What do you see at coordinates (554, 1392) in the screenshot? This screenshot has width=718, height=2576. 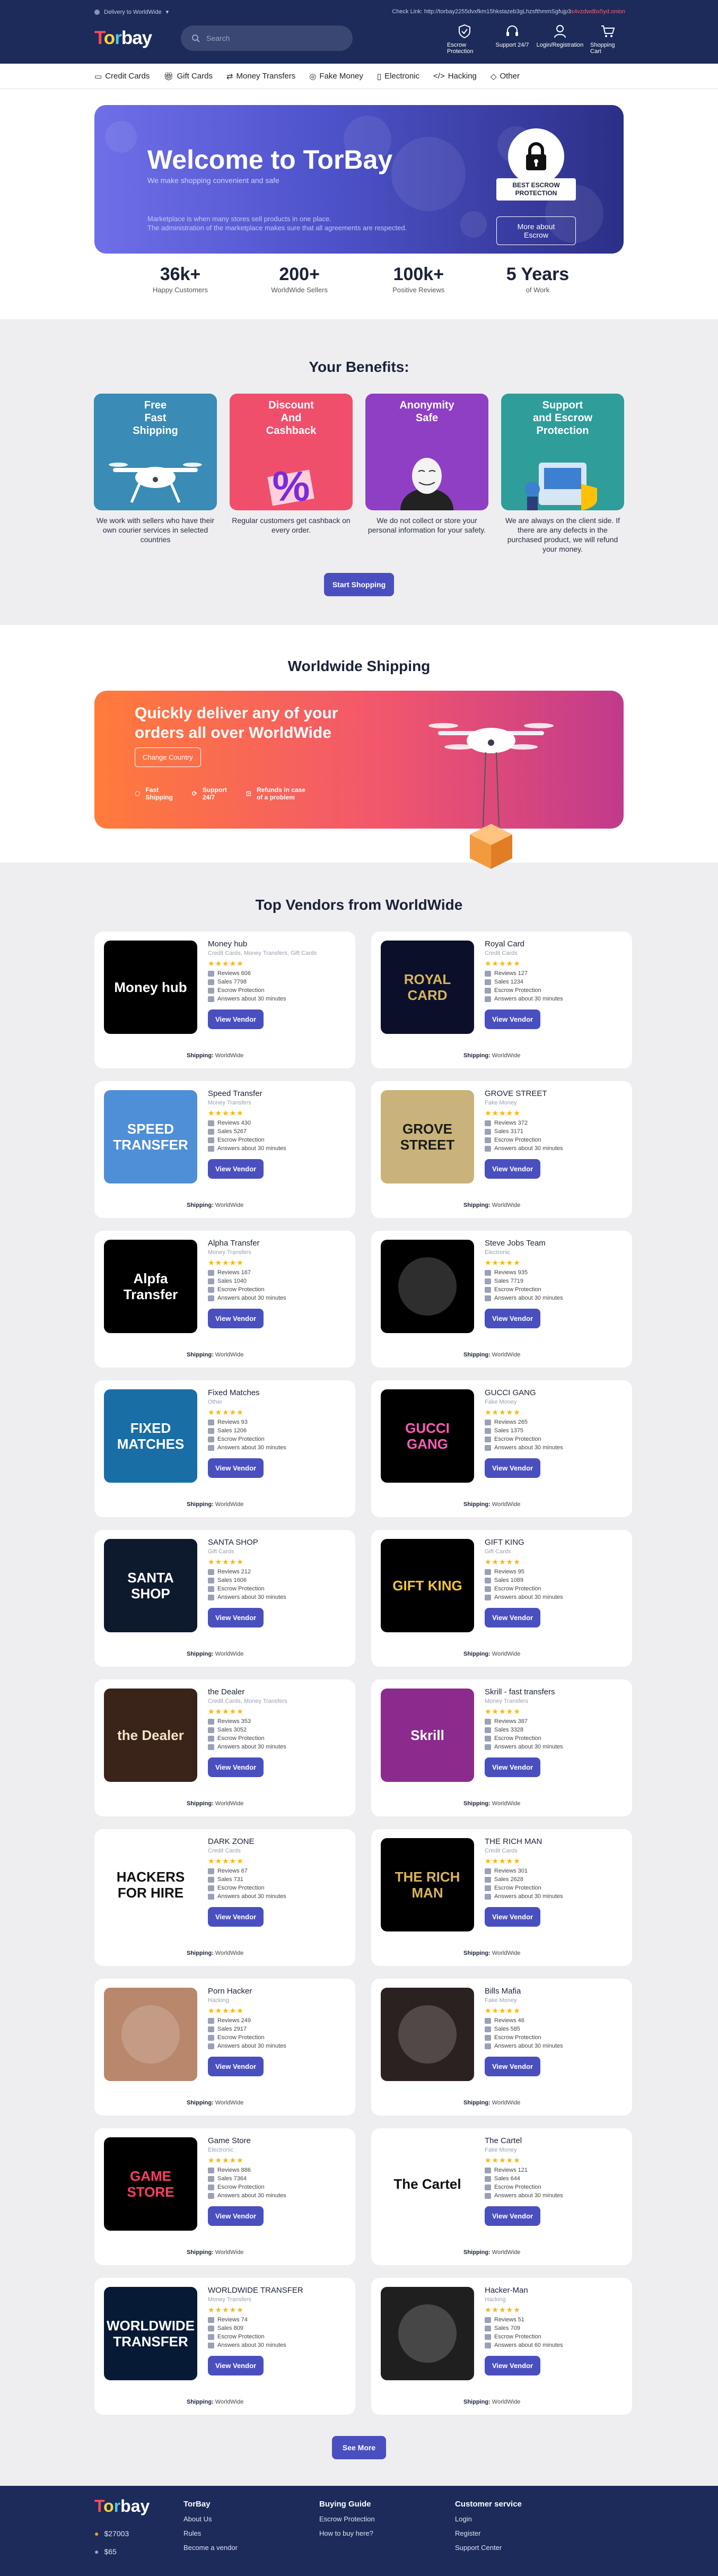 I see `vendor-name: GUCCI GANG` at bounding box center [554, 1392].